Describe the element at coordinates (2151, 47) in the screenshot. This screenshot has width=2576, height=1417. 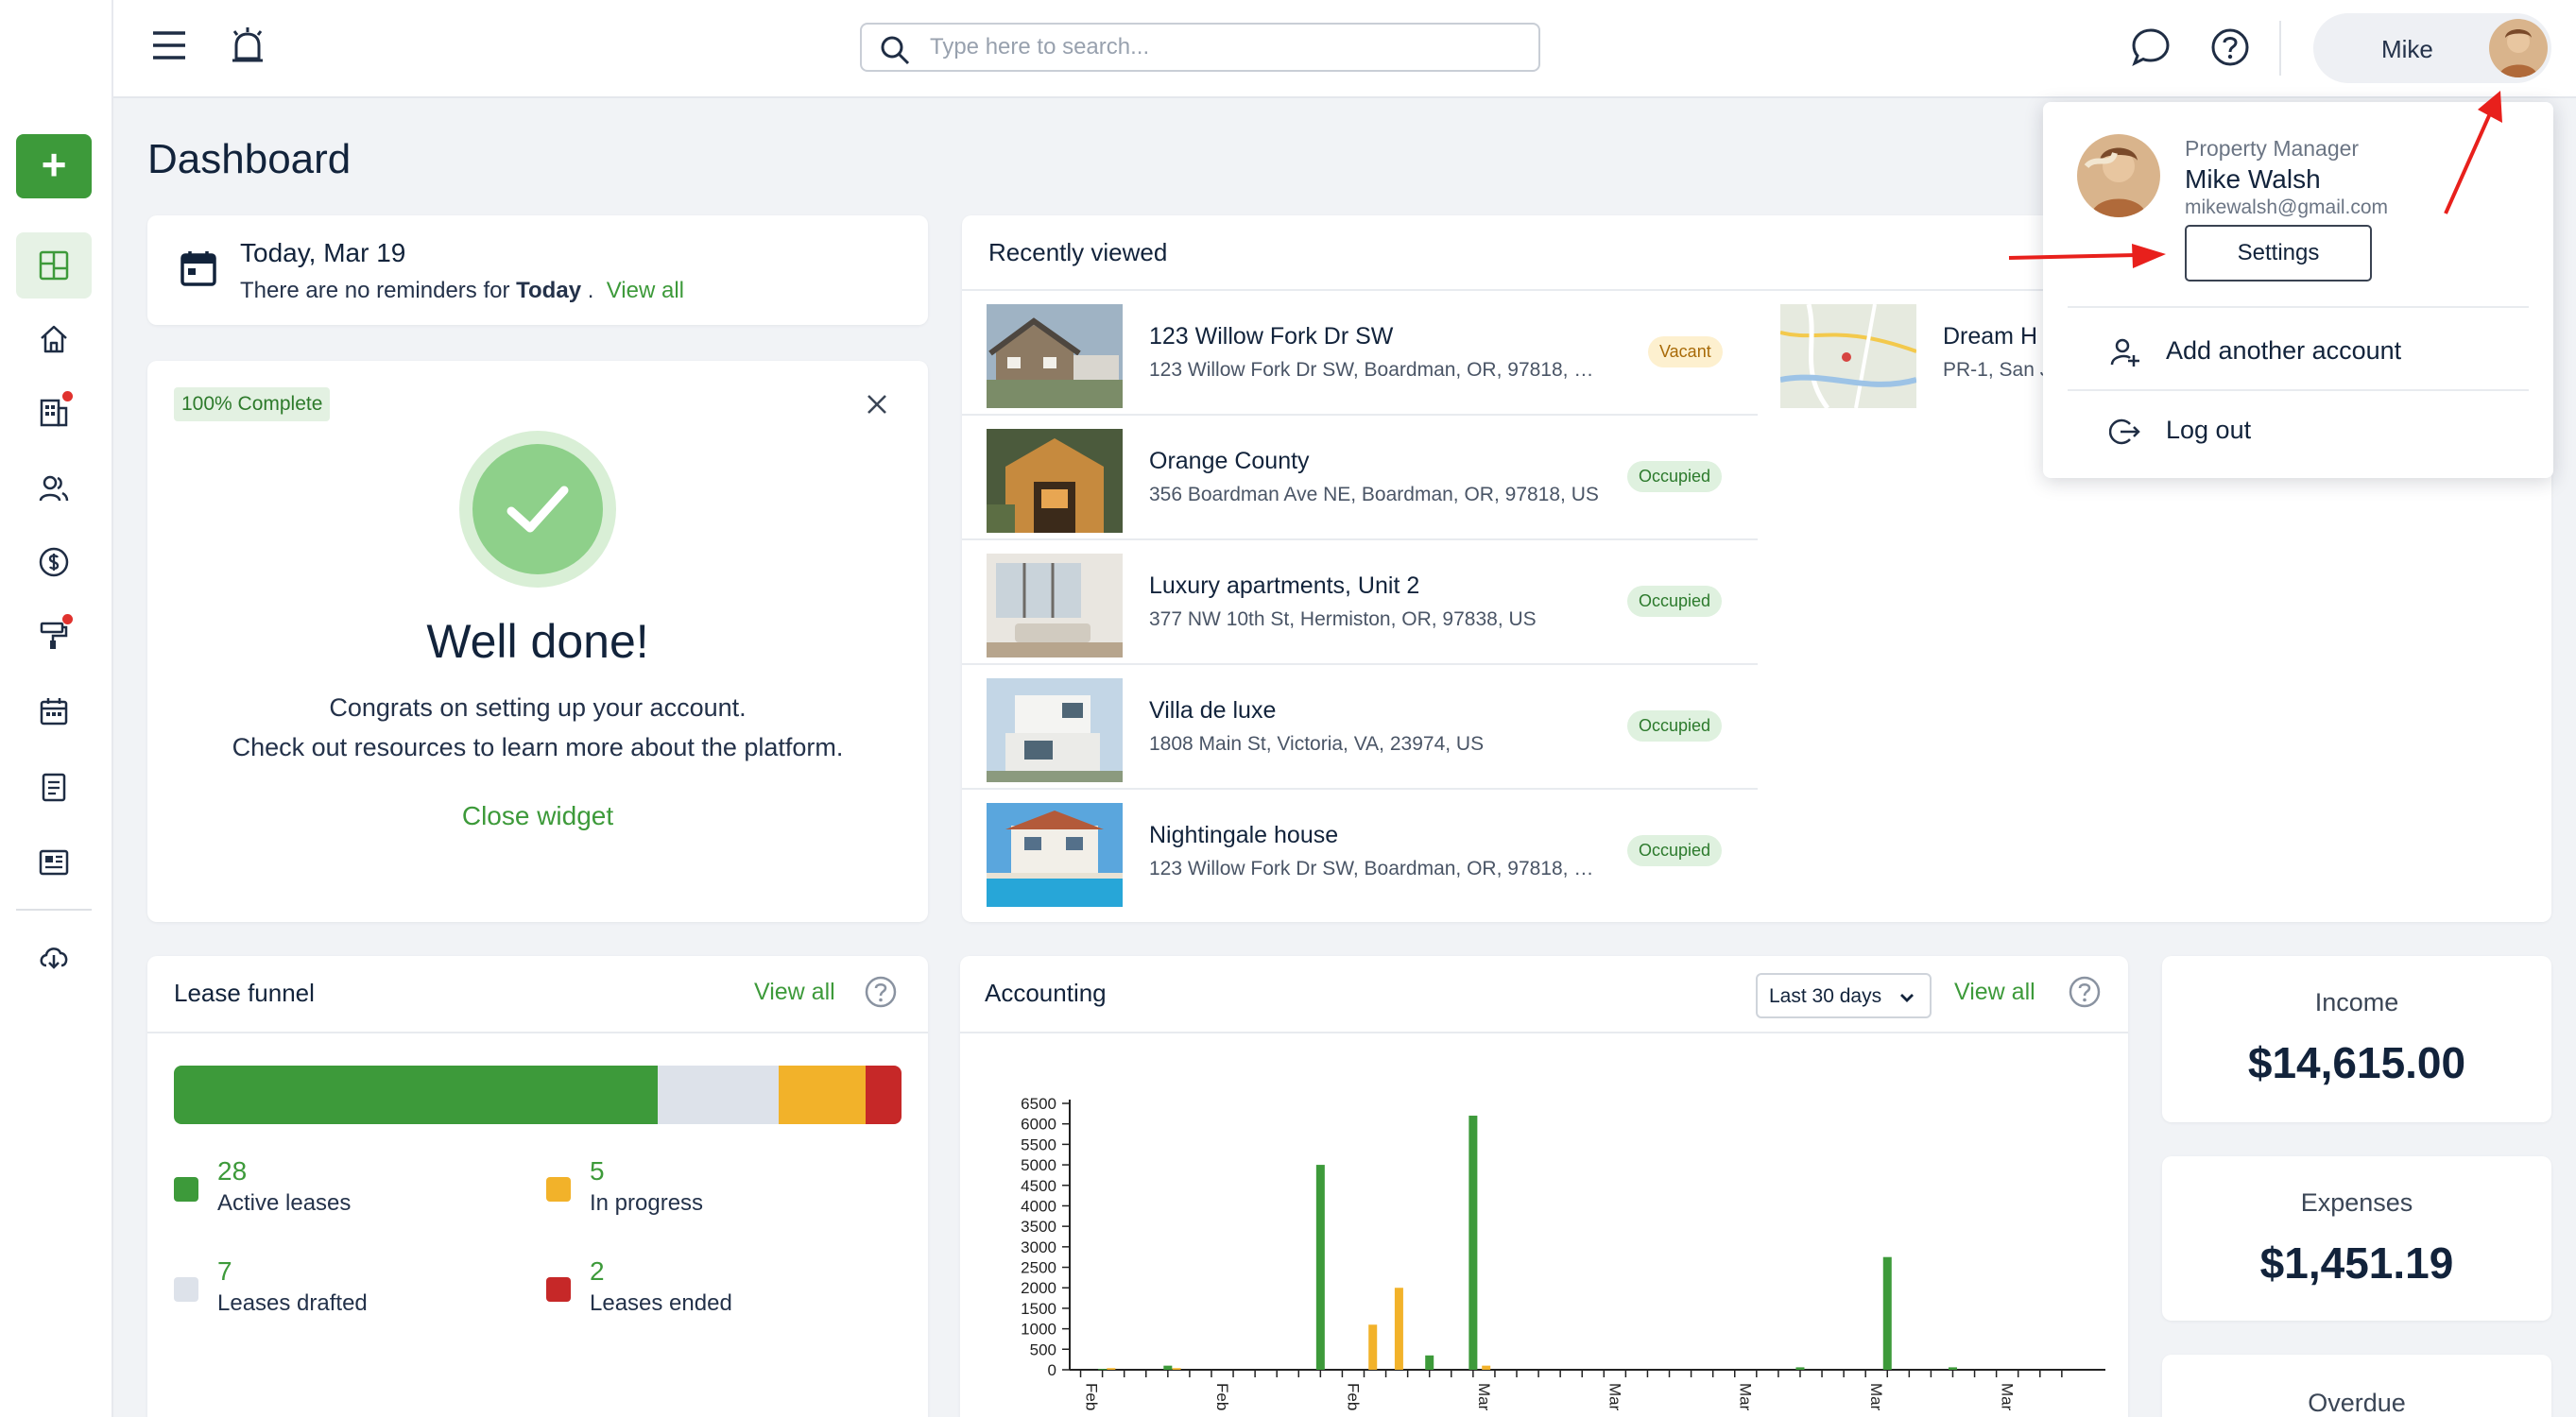
I see `chat-icon` at that location.